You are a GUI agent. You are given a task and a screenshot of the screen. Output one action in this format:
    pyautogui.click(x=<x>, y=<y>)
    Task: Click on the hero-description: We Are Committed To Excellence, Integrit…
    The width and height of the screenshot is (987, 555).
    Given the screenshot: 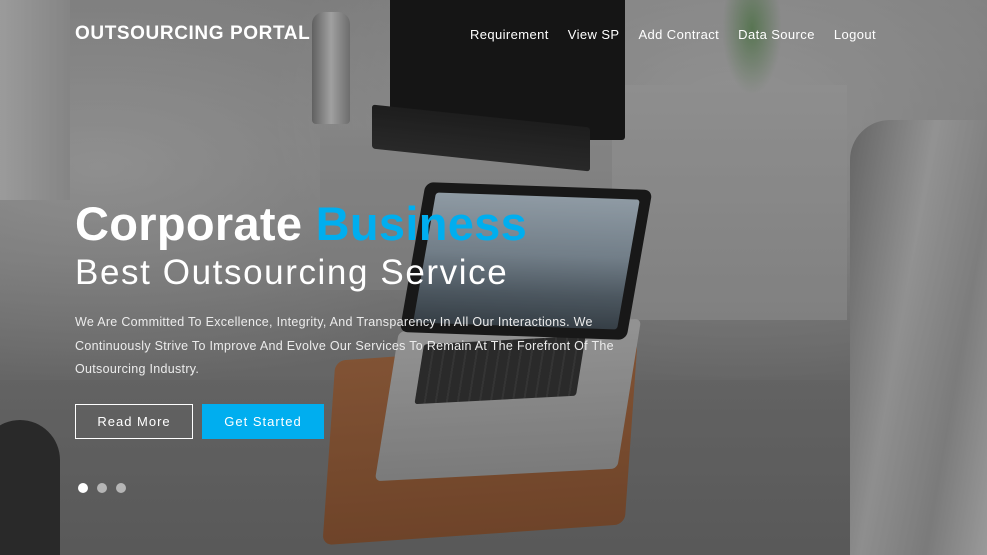 What is the action you would take?
    pyautogui.click(x=344, y=345)
    